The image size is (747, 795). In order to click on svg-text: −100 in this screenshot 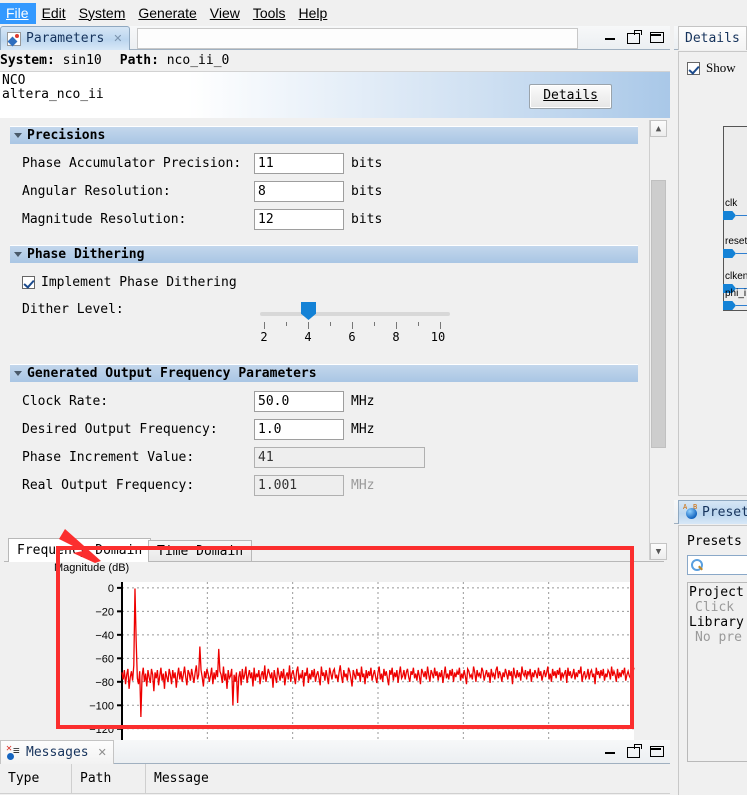, I will do `click(101, 706)`.